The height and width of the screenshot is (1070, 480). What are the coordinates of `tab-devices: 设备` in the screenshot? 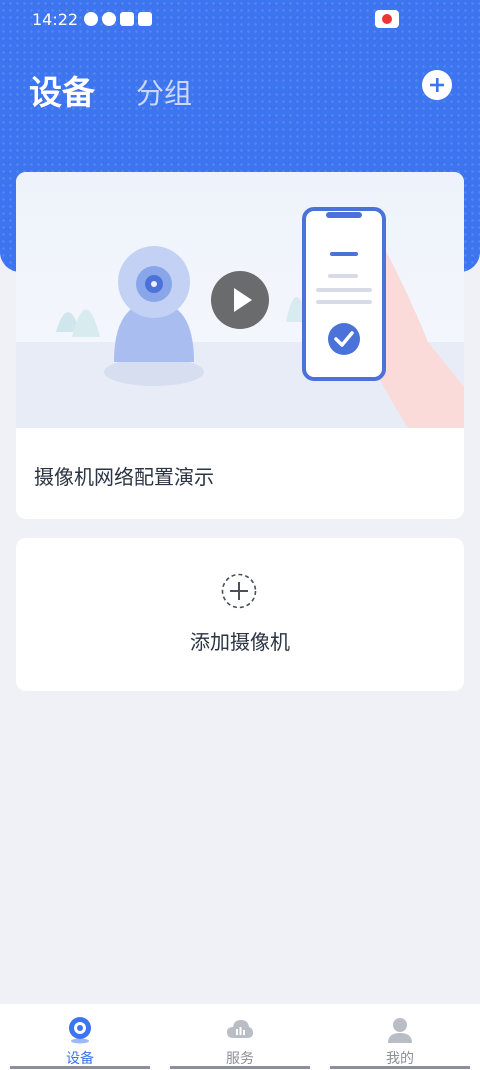 It's located at (62, 90).